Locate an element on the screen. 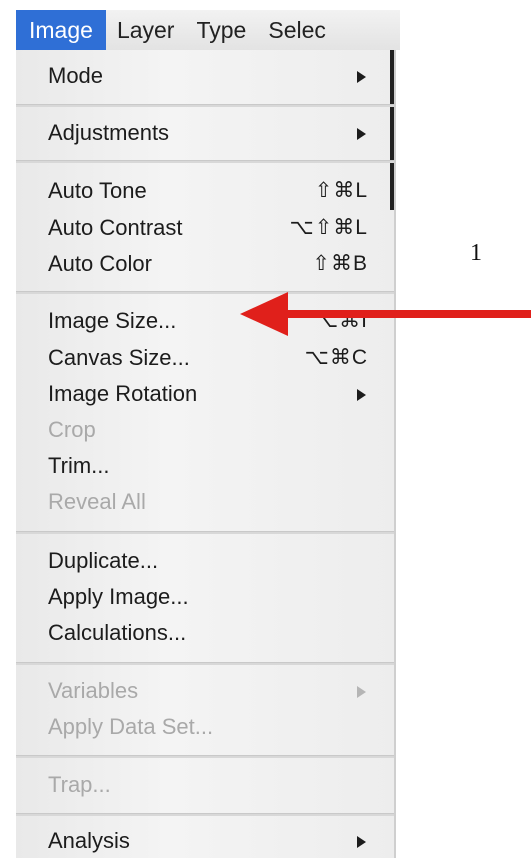  menu-scroll-indicator is located at coordinates (392, 130).